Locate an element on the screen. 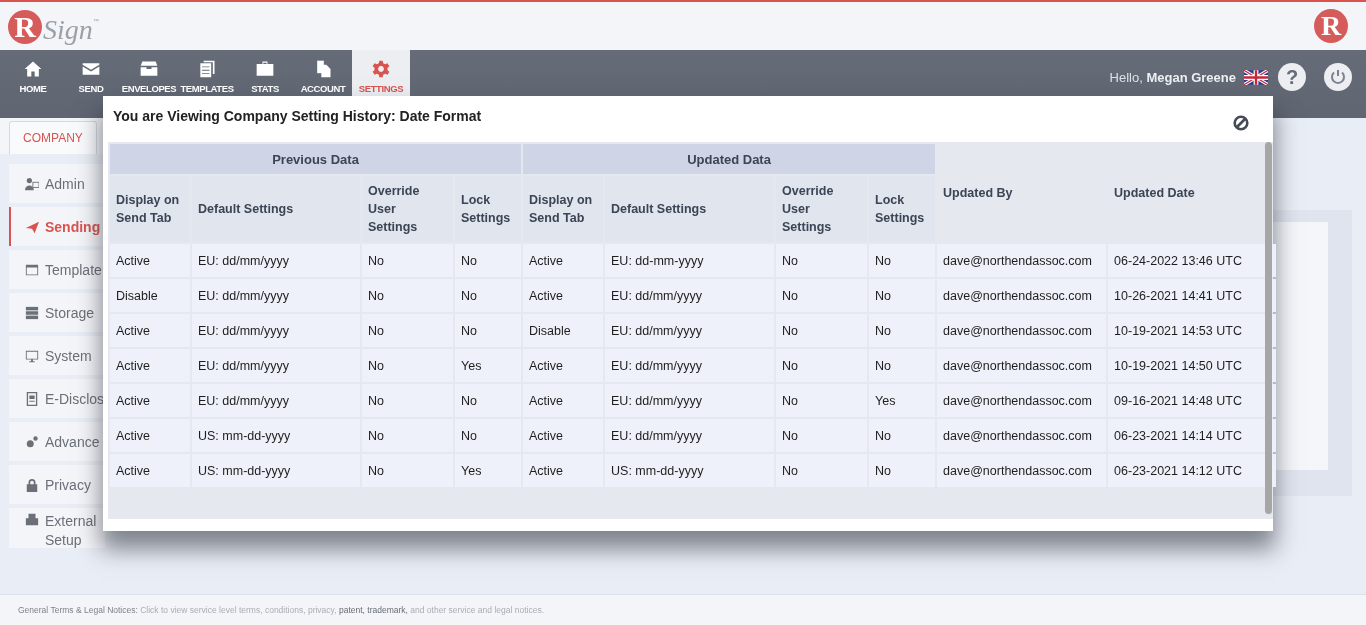  monitor-icon is located at coordinates (32, 355).